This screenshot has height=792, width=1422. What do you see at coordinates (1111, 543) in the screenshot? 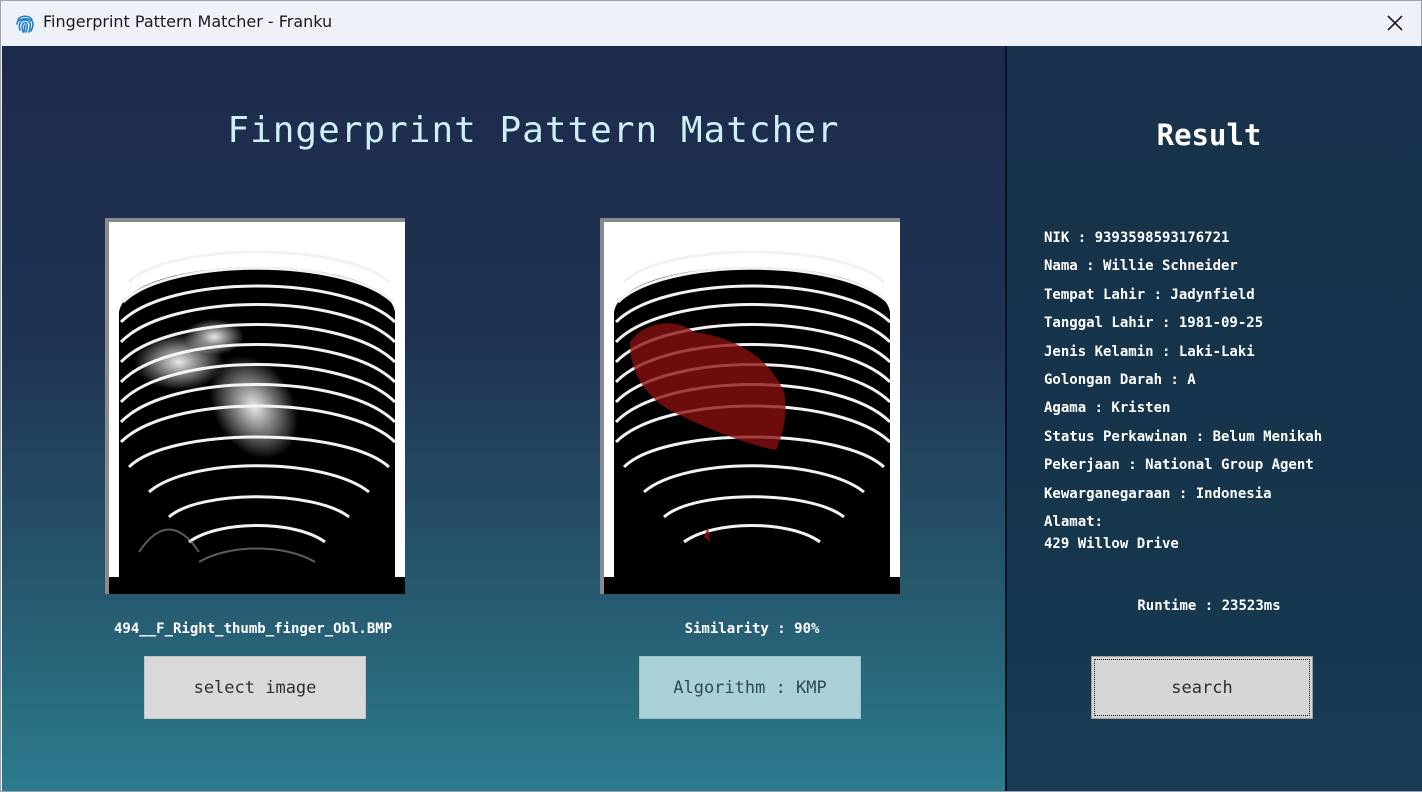
I see `result-alamat-value: 429 Willow Drive` at bounding box center [1111, 543].